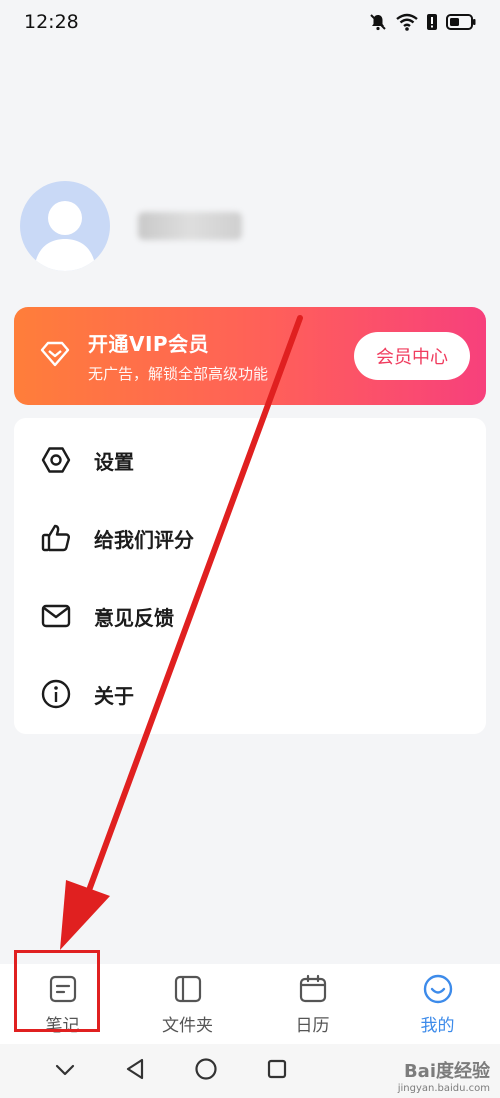  Describe the element at coordinates (461, 22) in the screenshot. I see `battery-icon` at that location.